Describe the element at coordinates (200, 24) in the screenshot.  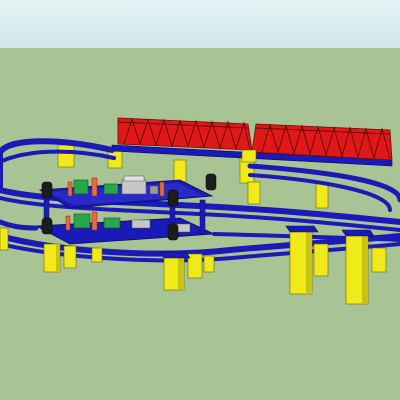
I see `sky` at that location.